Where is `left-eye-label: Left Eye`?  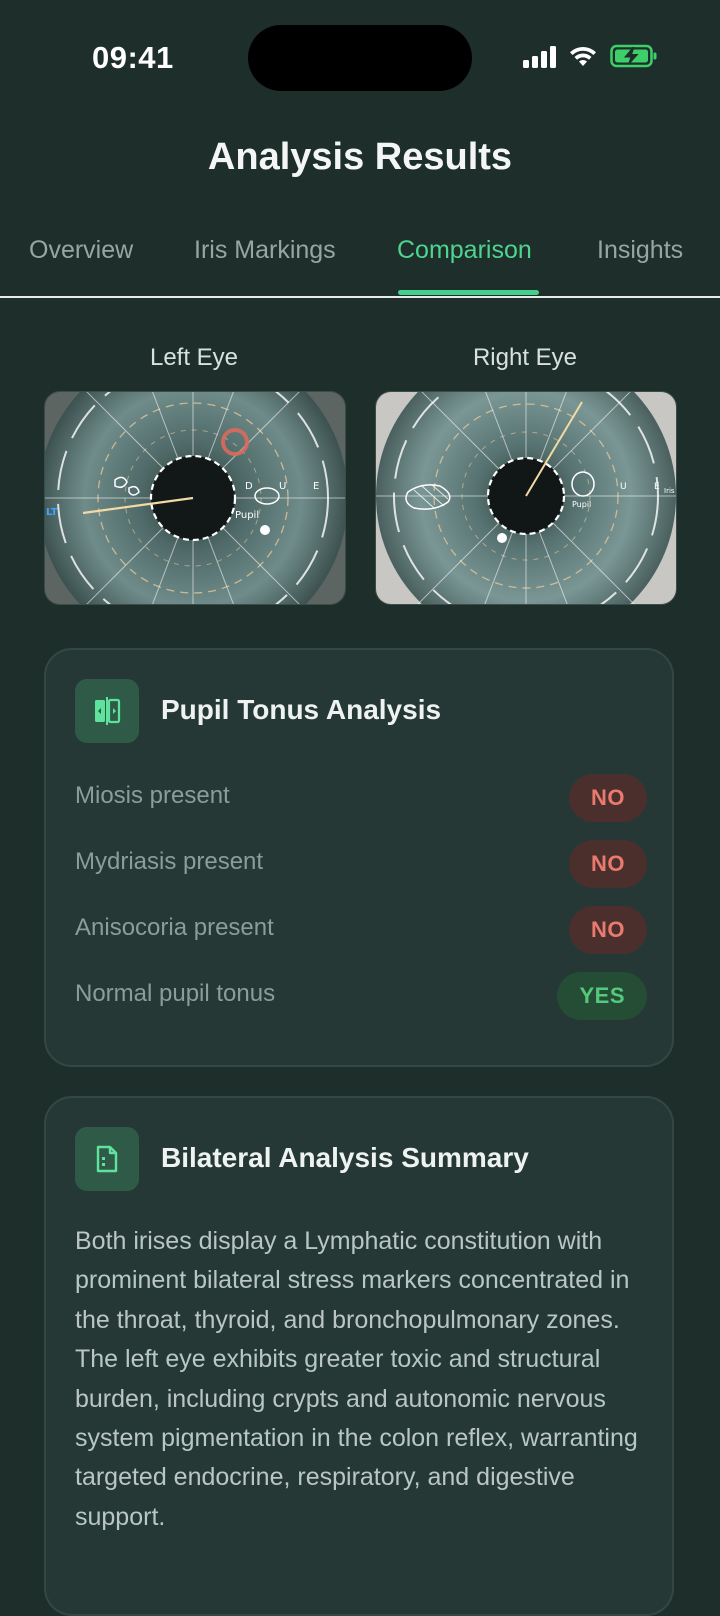
left-eye-label: Left Eye is located at coordinates (194, 357).